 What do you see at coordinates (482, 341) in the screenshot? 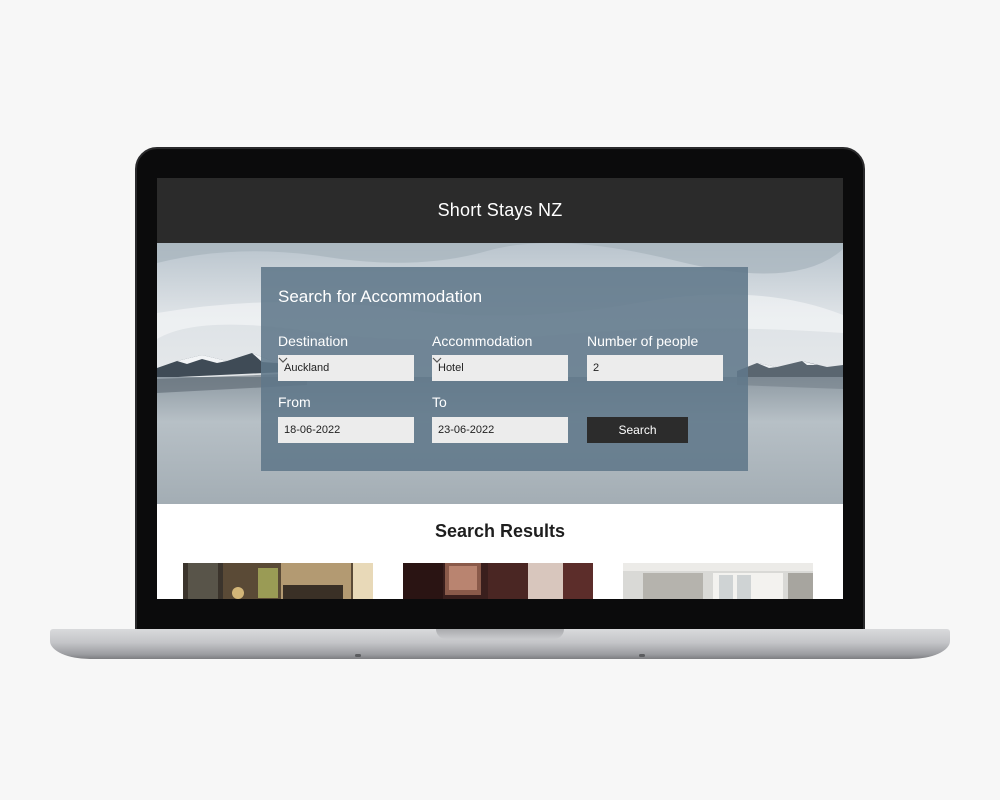
I see `accommodation-label: Accommodation` at bounding box center [482, 341].